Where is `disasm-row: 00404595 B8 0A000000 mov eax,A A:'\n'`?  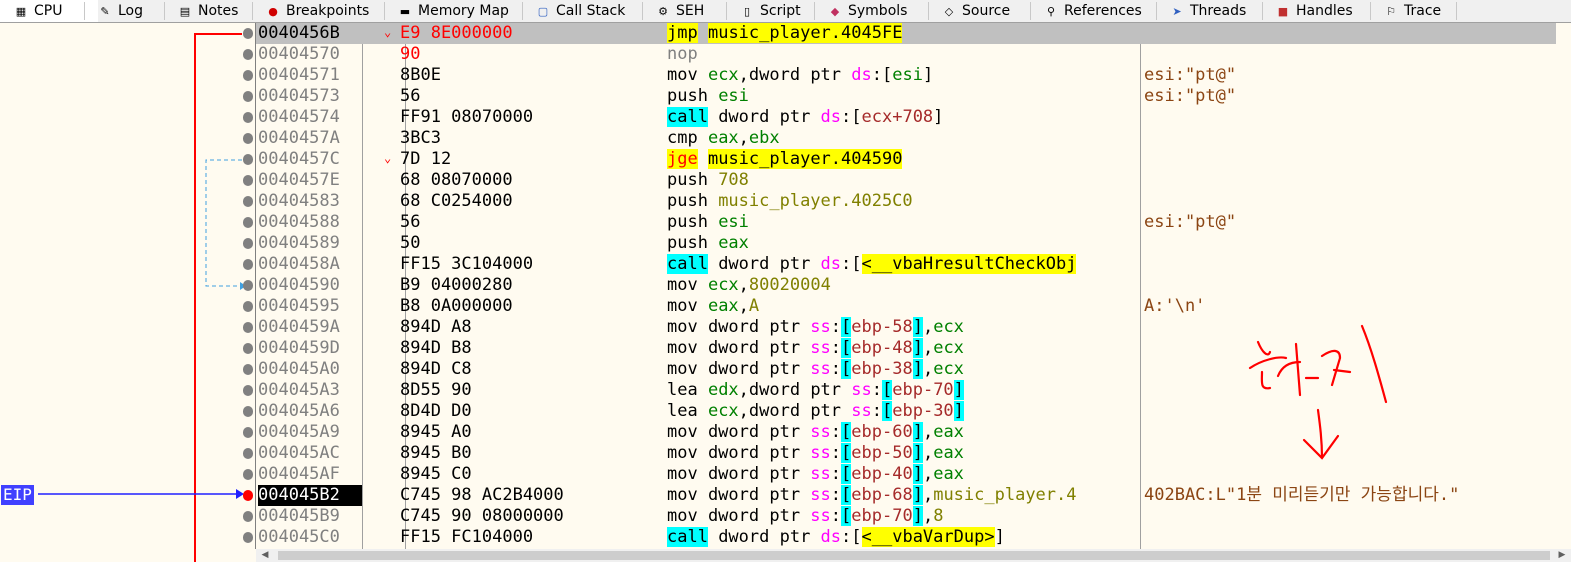 disasm-row: 00404595 B8 0A000000 mov eax,A A:'\n' is located at coordinates (906, 306).